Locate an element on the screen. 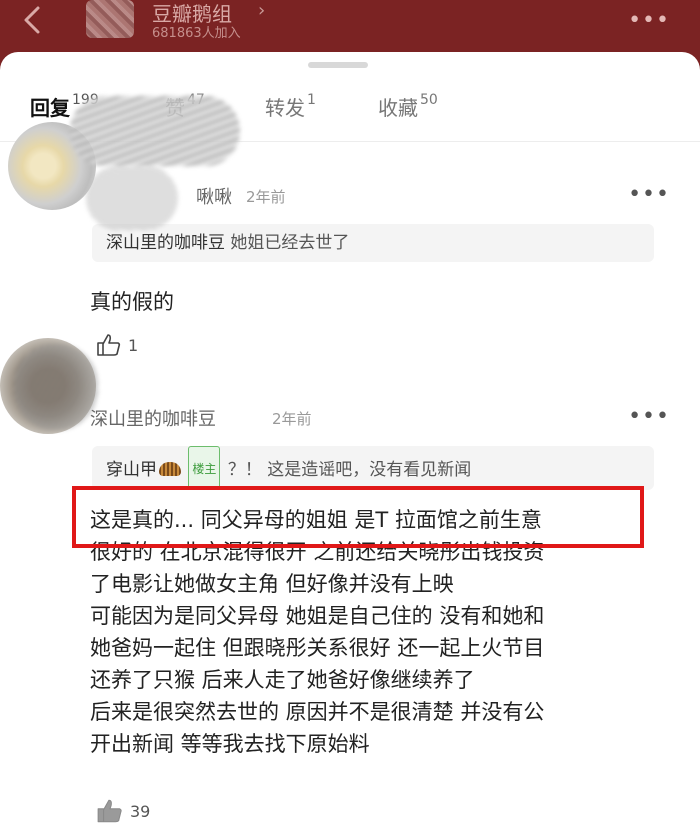 The height and width of the screenshot is (829, 700). tab-reposts: 转发 1 is located at coordinates (290, 106).